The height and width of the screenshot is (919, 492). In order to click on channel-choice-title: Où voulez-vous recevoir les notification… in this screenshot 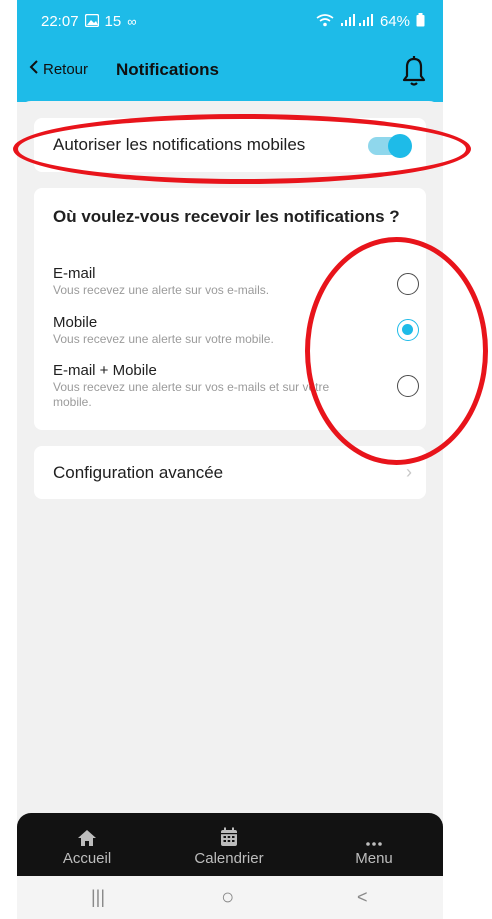, I will do `click(226, 216)`.